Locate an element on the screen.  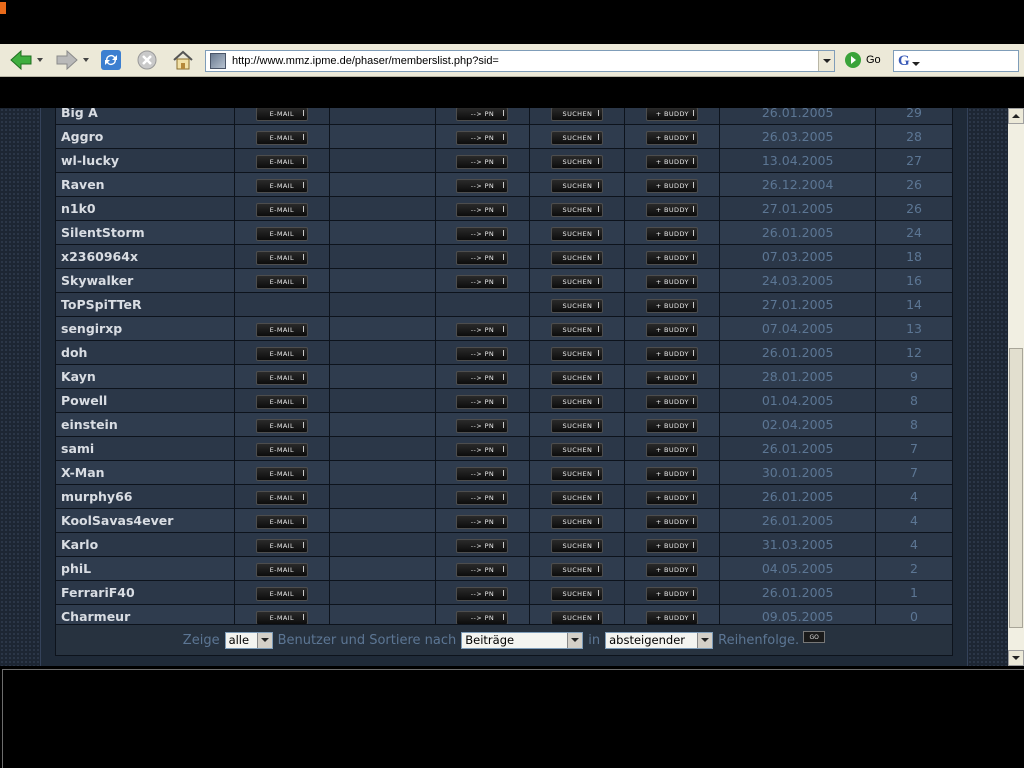
member-name: phiL is located at coordinates (145, 568).